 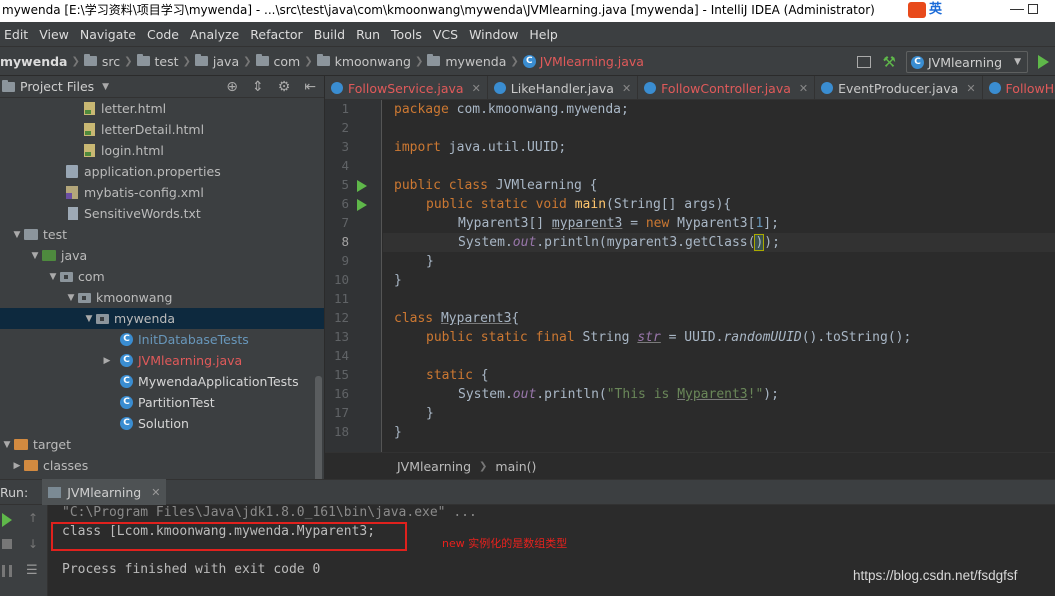 What do you see at coordinates (162, 318) in the screenshot?
I see `tree-item-selected: ▼ mywenda` at bounding box center [162, 318].